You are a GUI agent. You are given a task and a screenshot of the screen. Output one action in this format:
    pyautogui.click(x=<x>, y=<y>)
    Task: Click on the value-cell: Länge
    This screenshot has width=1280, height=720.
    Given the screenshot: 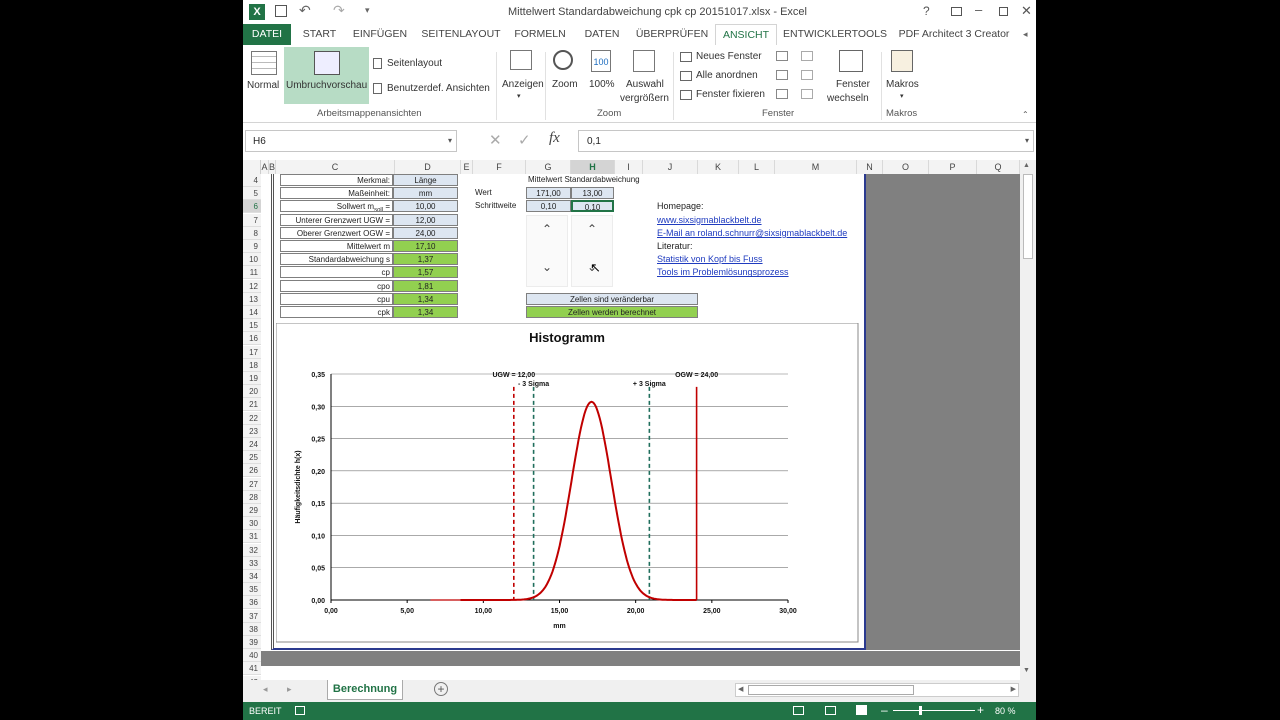 What is the action you would take?
    pyautogui.click(x=425, y=180)
    